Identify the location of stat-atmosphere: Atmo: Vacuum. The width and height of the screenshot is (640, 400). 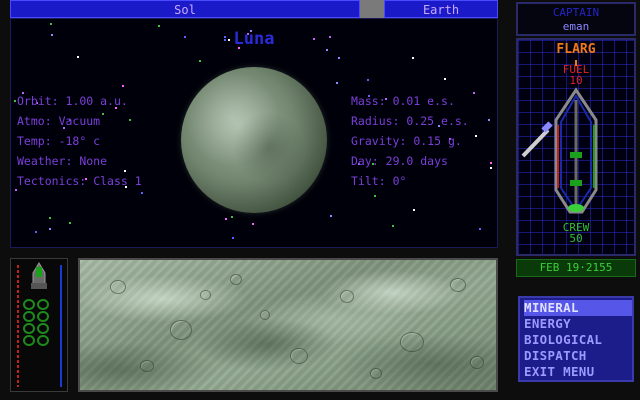
(59, 121).